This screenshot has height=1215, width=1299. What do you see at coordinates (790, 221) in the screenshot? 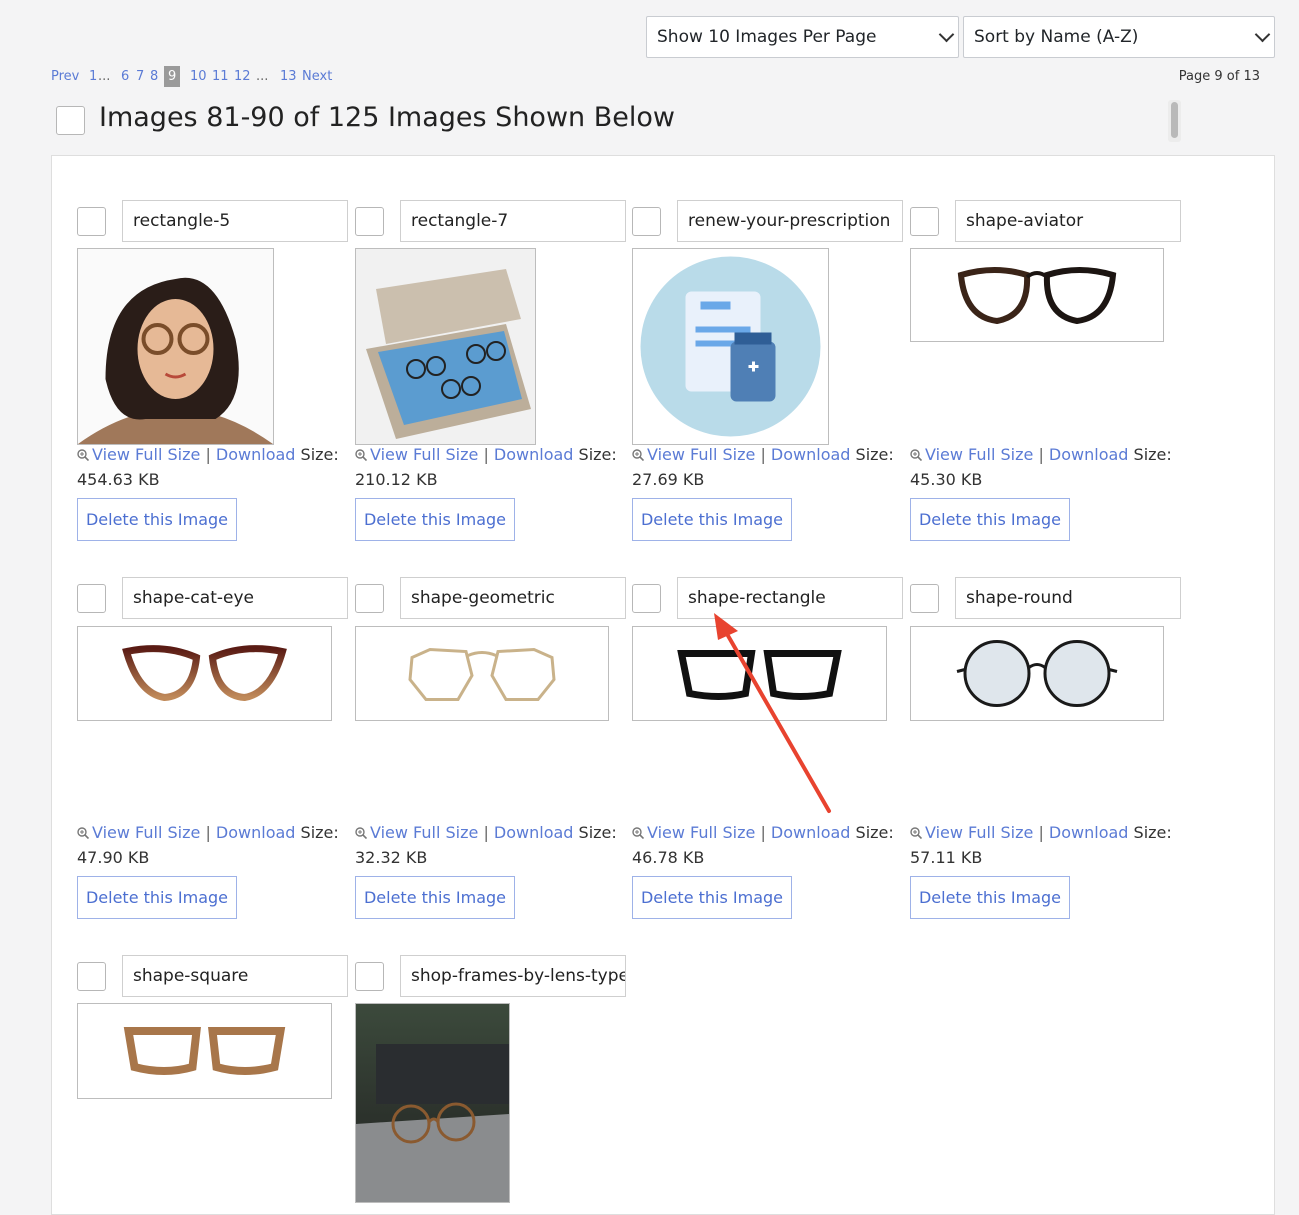
I see `image-name-field: renew-your-prescription` at bounding box center [790, 221].